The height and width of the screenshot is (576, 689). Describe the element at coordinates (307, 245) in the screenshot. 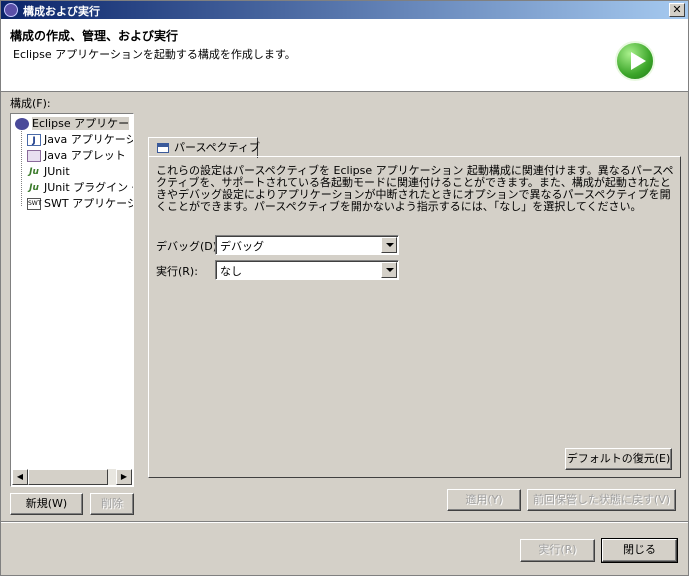

I see `debug-perspective-select: デバッグ` at that location.